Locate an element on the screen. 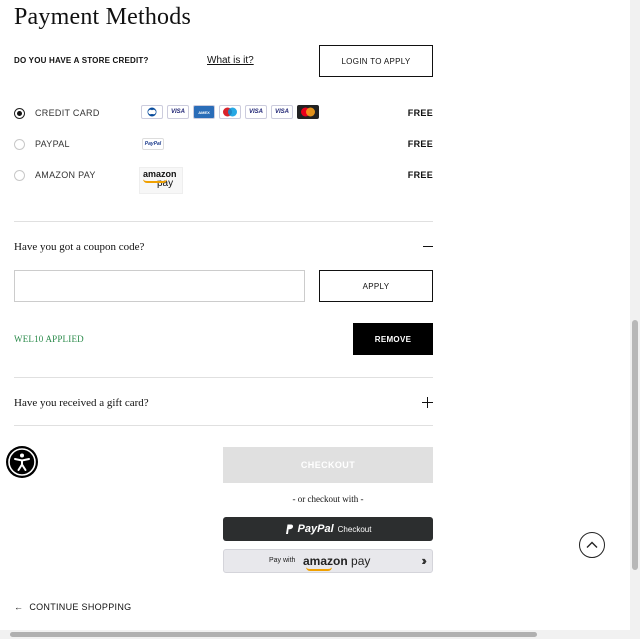  payment-name: PAYPAL is located at coordinates (52, 144).